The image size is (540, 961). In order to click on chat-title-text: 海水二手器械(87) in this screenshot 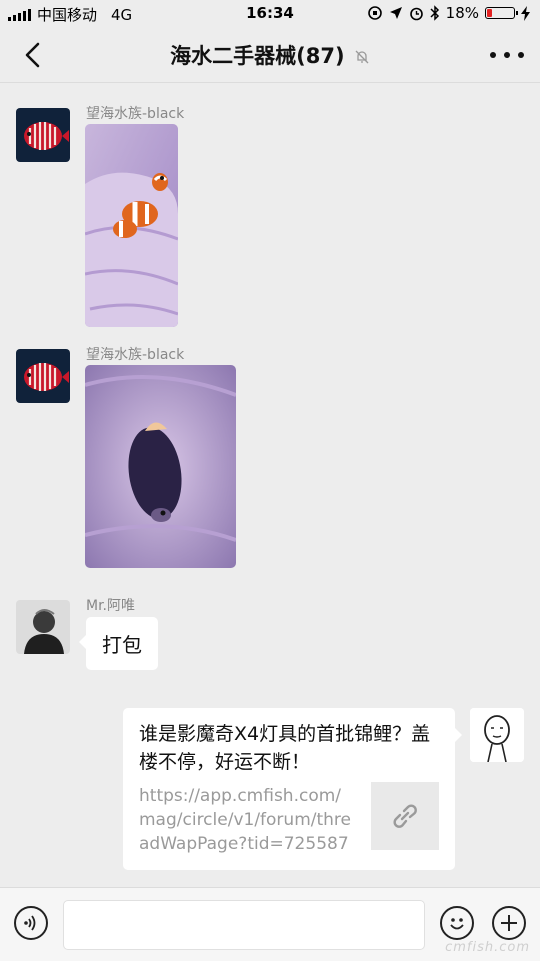, I will do `click(257, 56)`.